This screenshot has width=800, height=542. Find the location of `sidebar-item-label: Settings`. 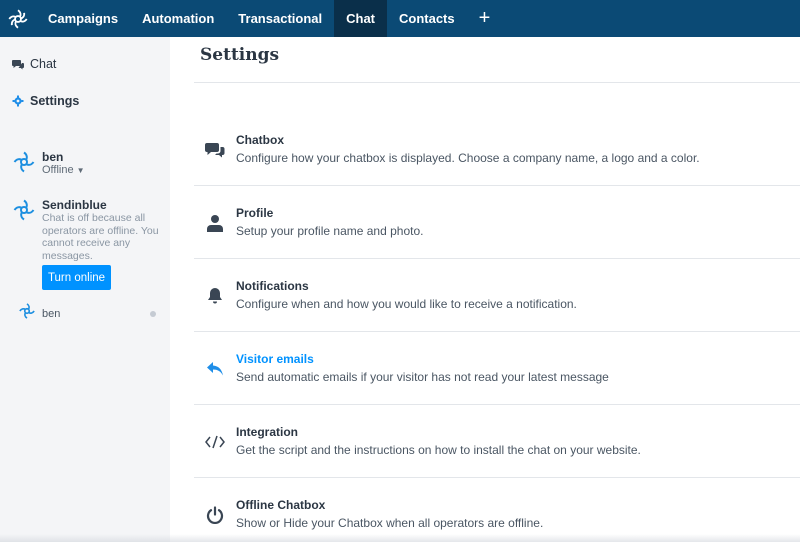

sidebar-item-label: Settings is located at coordinates (55, 101).